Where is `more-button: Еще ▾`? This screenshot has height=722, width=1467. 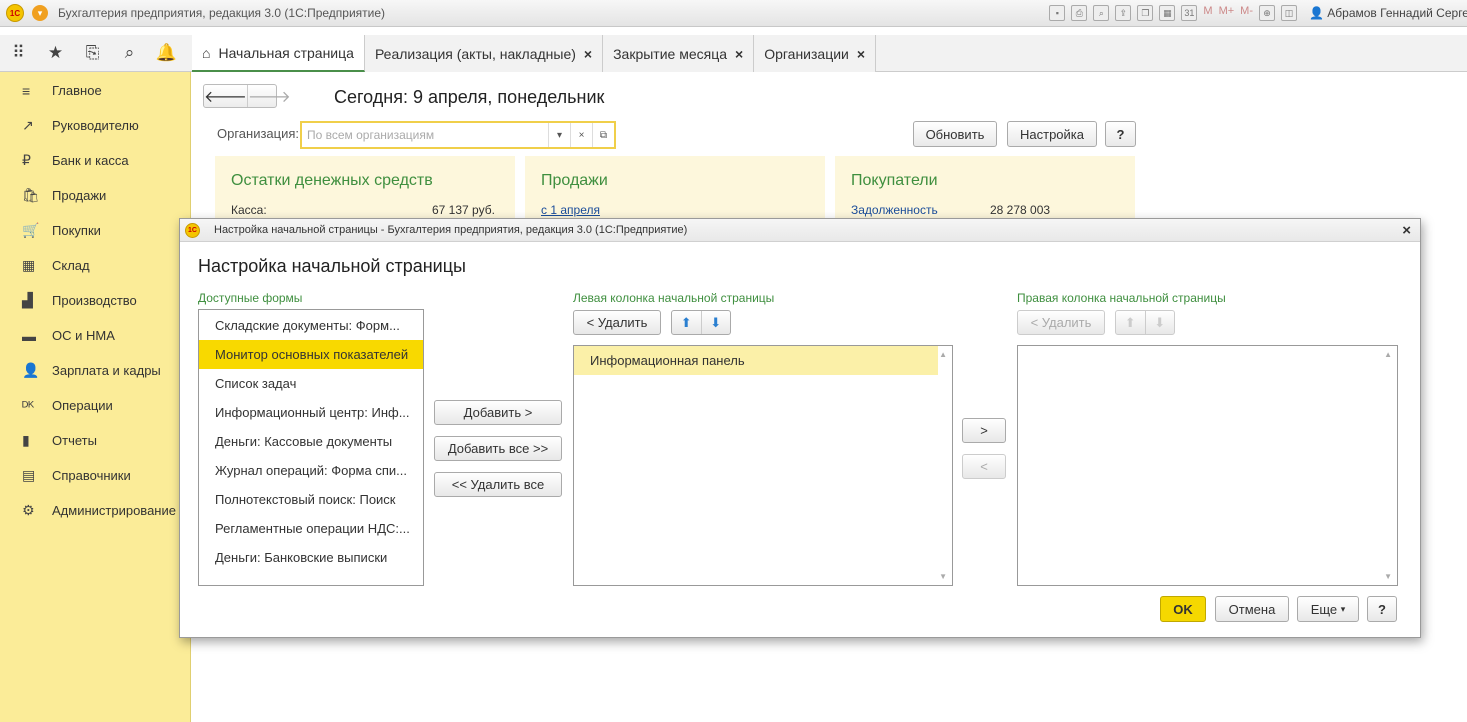
more-button: Еще ▾ is located at coordinates (1328, 609).